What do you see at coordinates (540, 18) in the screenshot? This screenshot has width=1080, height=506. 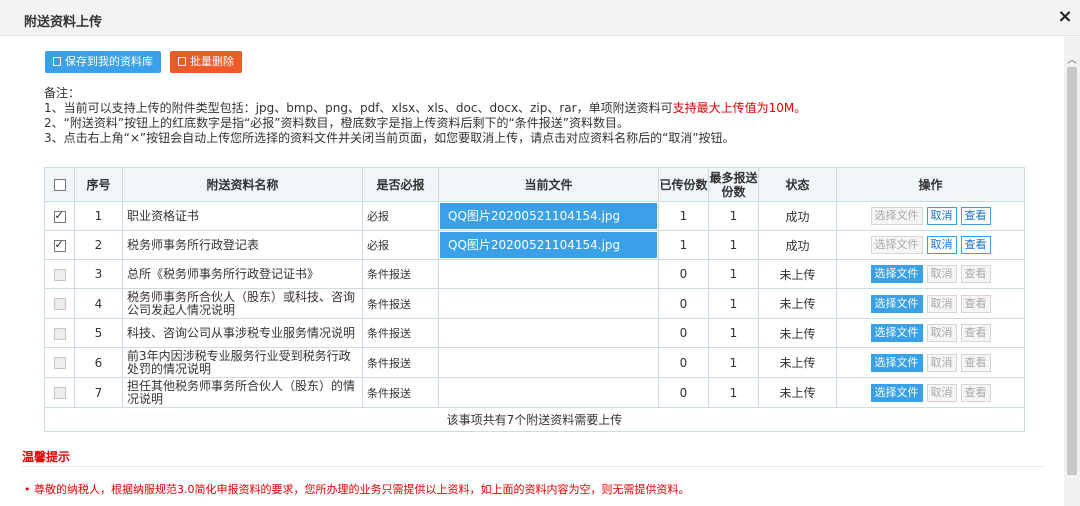 I see `dialog-titlebar: 附送资料上传 ×` at bounding box center [540, 18].